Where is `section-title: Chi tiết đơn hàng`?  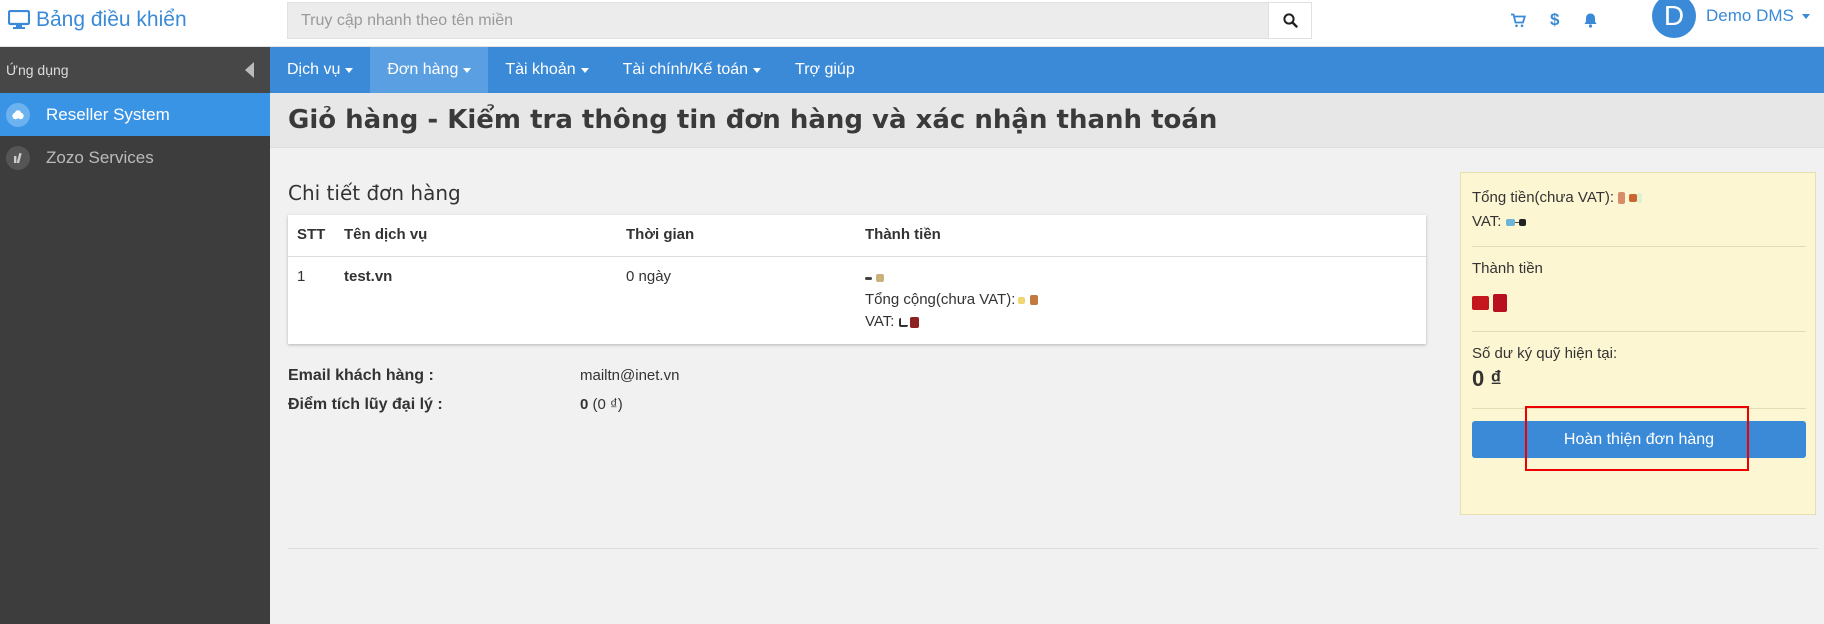 section-title: Chi tiết đơn hàng is located at coordinates (374, 193).